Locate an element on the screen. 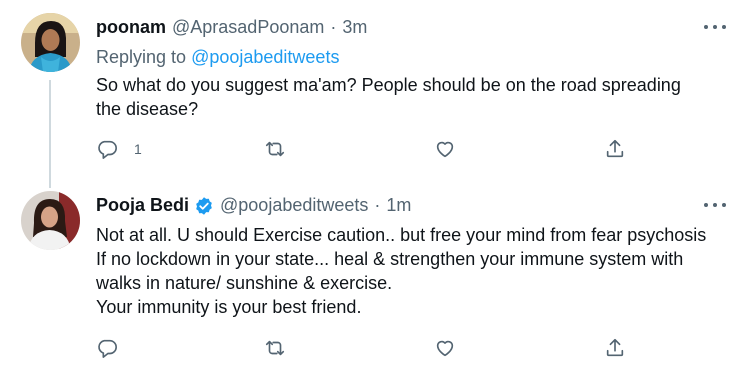 The image size is (746, 380). reply-button: 1 is located at coordinates (119, 149).